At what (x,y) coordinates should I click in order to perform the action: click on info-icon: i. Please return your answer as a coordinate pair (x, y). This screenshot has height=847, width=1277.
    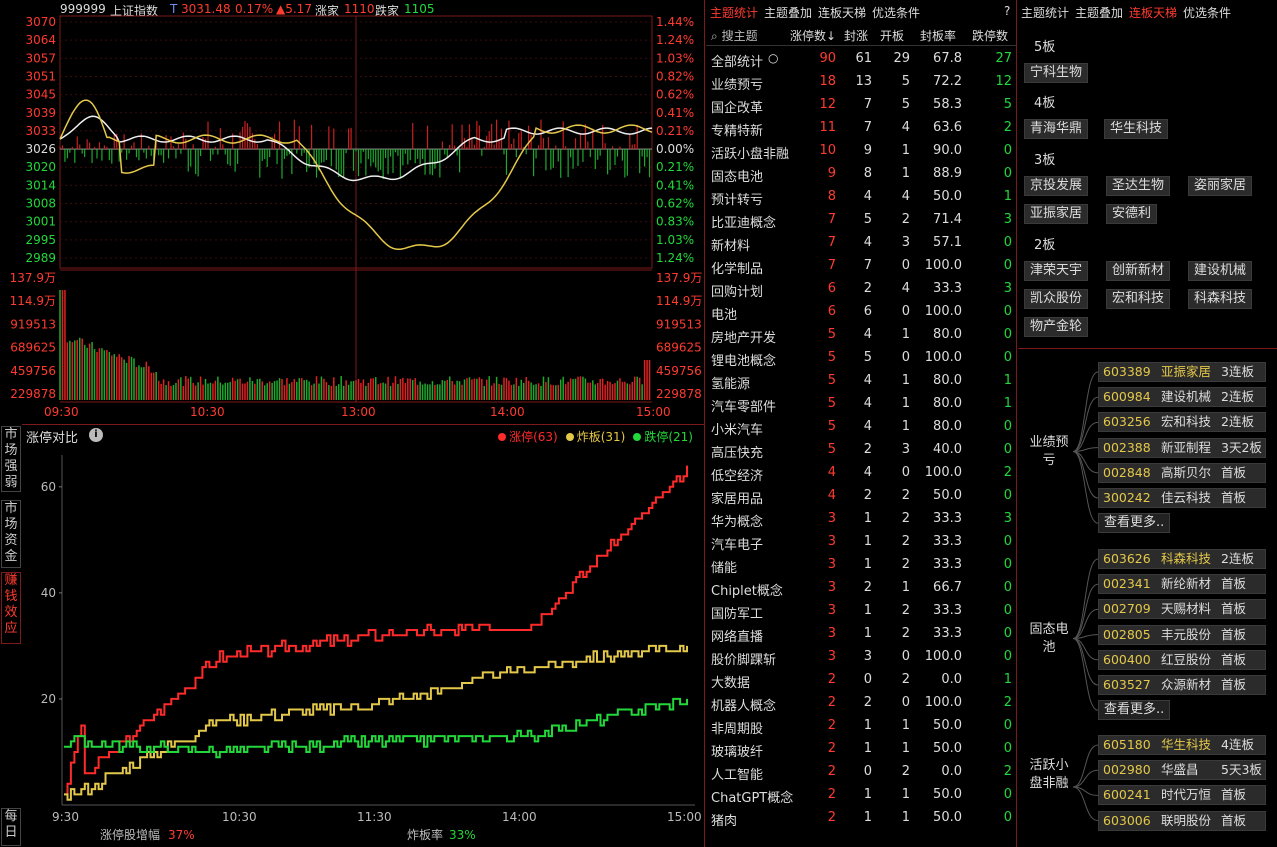
    Looking at the image, I should click on (96, 435).